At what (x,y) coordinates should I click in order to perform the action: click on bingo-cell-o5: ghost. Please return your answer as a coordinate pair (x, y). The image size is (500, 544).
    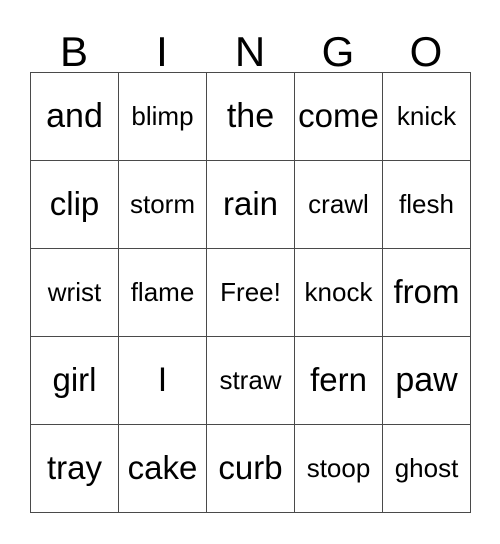
    Looking at the image, I should click on (427, 469).